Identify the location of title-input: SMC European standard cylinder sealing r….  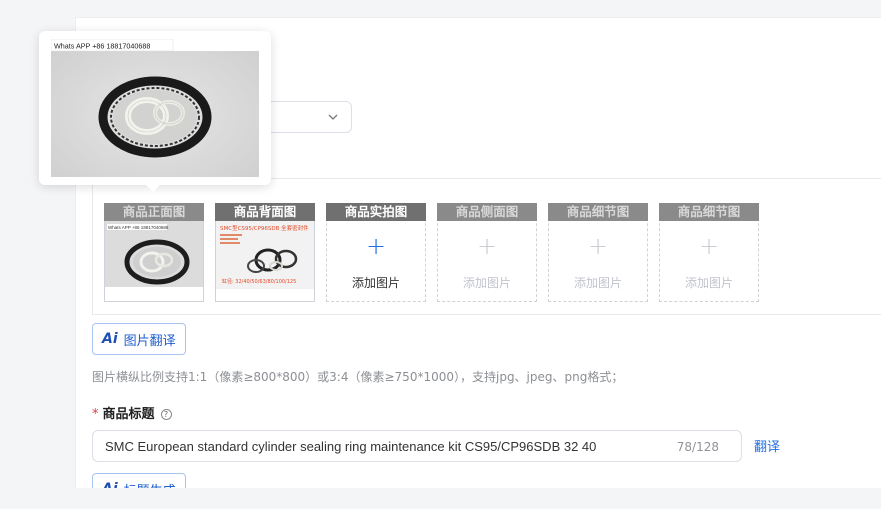
(417, 446).